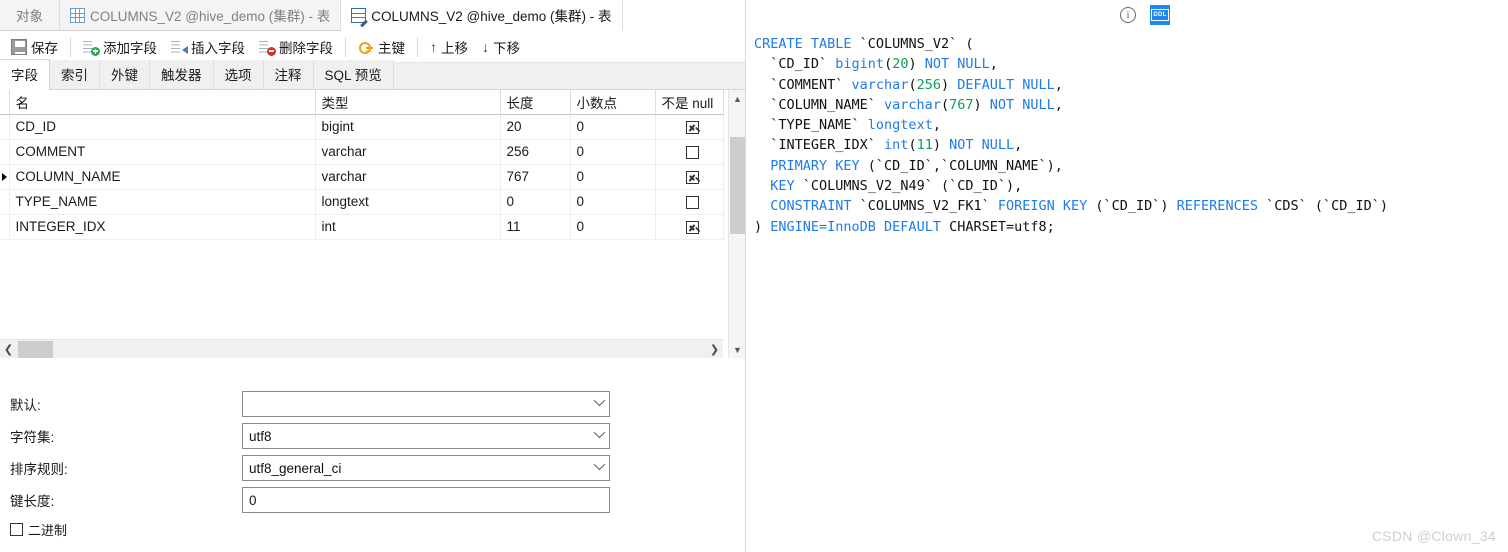  Describe the element at coordinates (182, 74) in the screenshot. I see `tab-triggers: 触发器` at that location.